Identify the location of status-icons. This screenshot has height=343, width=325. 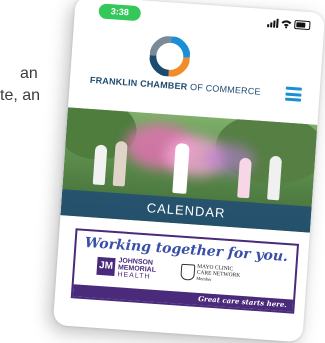
(289, 23).